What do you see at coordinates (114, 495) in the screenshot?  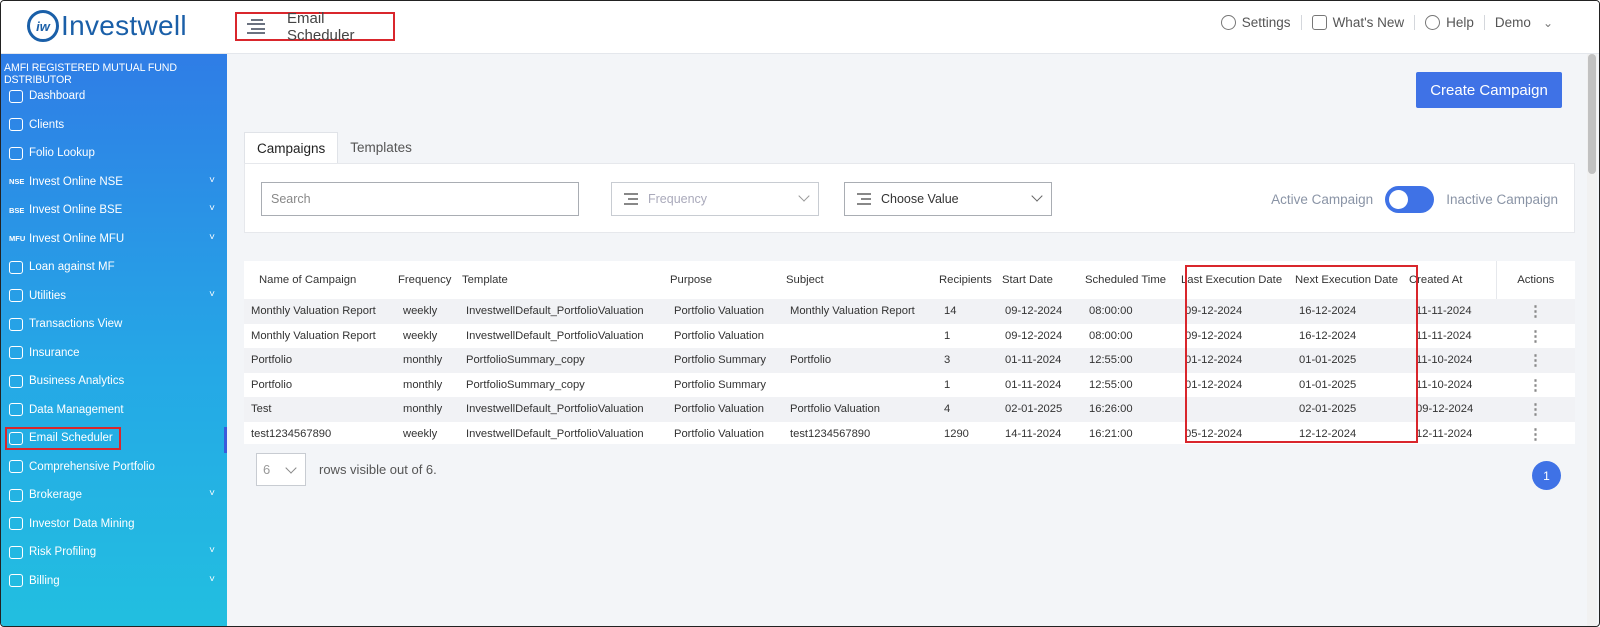 I see `sidebar-item-brokerage: Brokerage ˅` at bounding box center [114, 495].